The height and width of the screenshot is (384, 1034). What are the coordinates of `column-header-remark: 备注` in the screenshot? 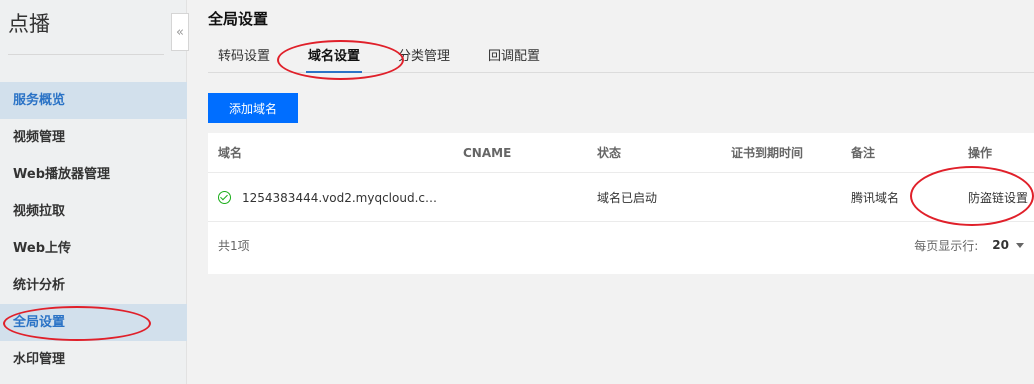 It's located at (863, 153).